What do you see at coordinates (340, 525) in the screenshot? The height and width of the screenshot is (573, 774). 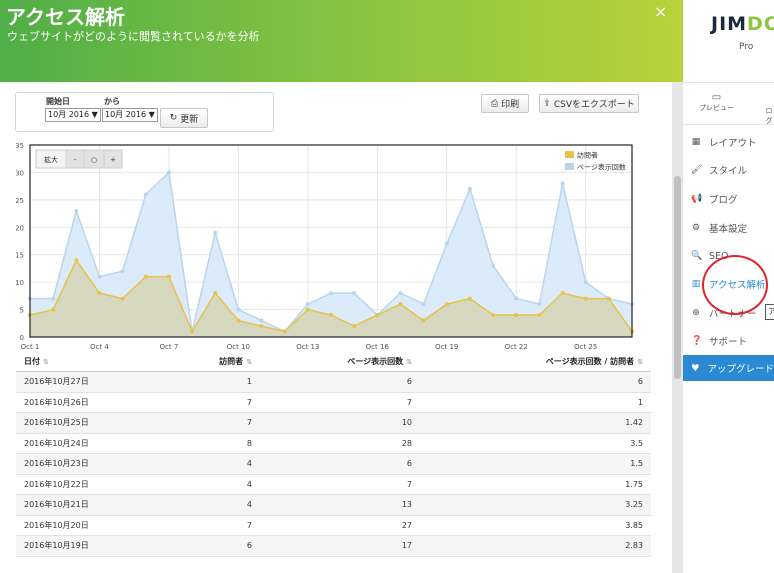 I see `cell-pageviews: 27` at bounding box center [340, 525].